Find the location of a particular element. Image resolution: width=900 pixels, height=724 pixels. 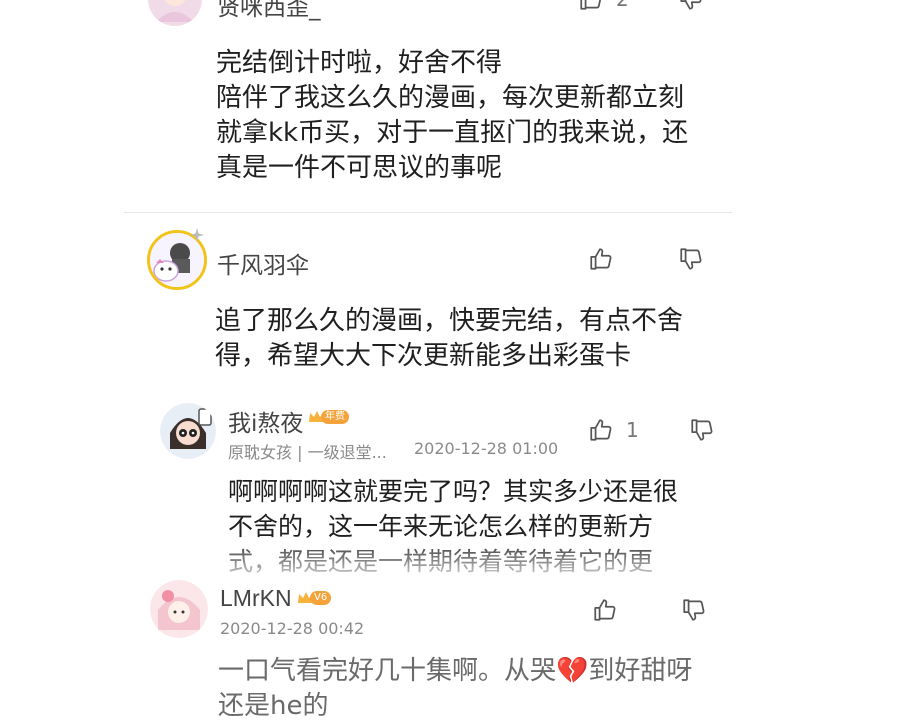

comment-text: 追了那么久的漫画，快要完结，有点不舍 得，希望大大下次更新能多出彩蛋卡 is located at coordinates (449, 339).